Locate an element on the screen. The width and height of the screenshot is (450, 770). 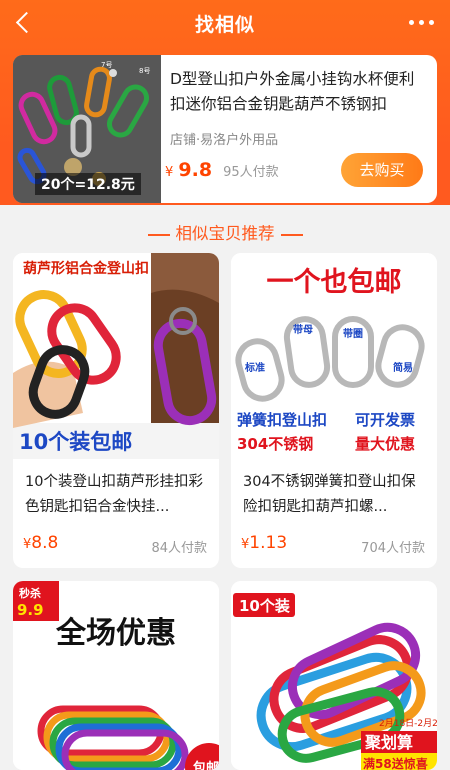
badge-text: 10个装 is located at coordinates (265, 606).